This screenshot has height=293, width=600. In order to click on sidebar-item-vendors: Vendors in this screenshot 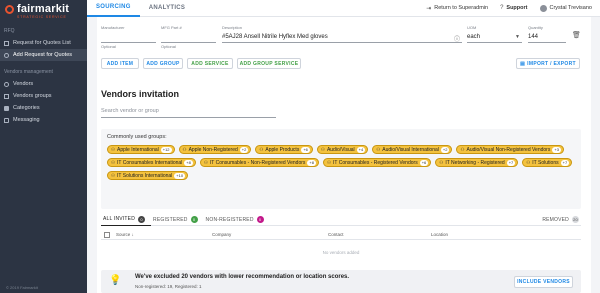, I will do `click(43, 84)`.